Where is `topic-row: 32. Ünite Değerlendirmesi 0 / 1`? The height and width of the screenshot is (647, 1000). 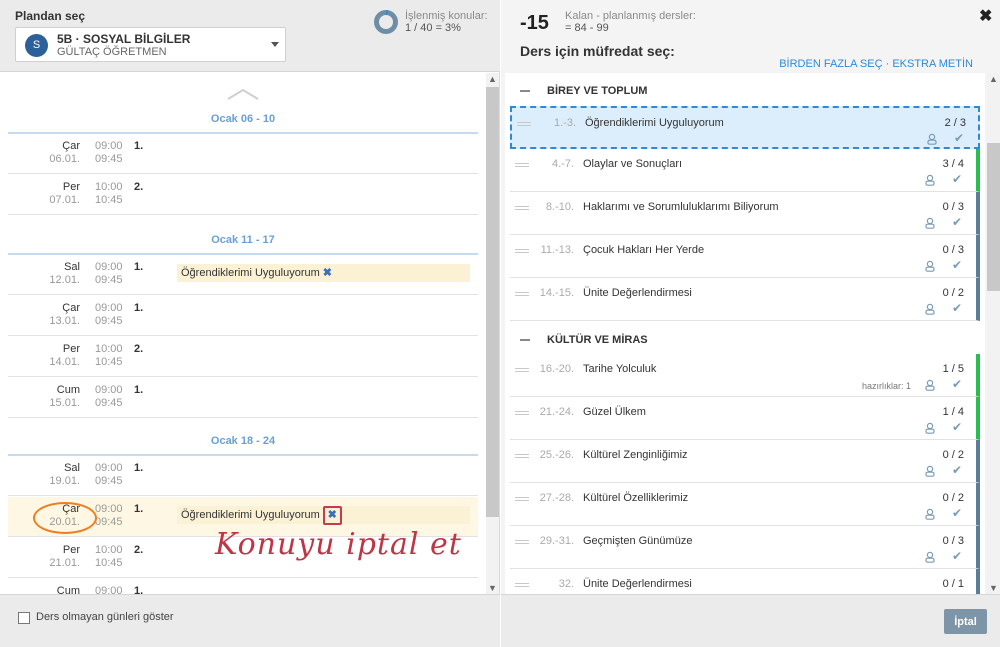
topic-row: 32. Ünite Değerlendirmesi 0 / 1 is located at coordinates (745, 581).